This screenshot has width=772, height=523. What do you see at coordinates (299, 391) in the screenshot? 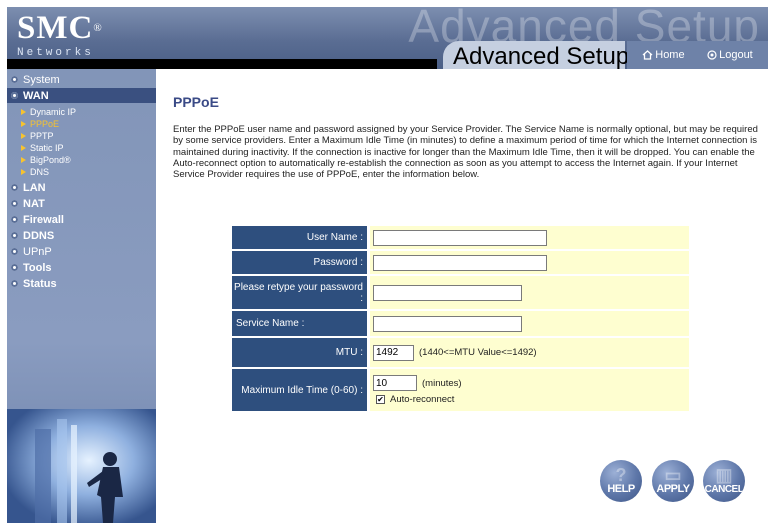
I see `max-idle-time-label: Maximum Idle Time (0-60) :` at bounding box center [299, 391].